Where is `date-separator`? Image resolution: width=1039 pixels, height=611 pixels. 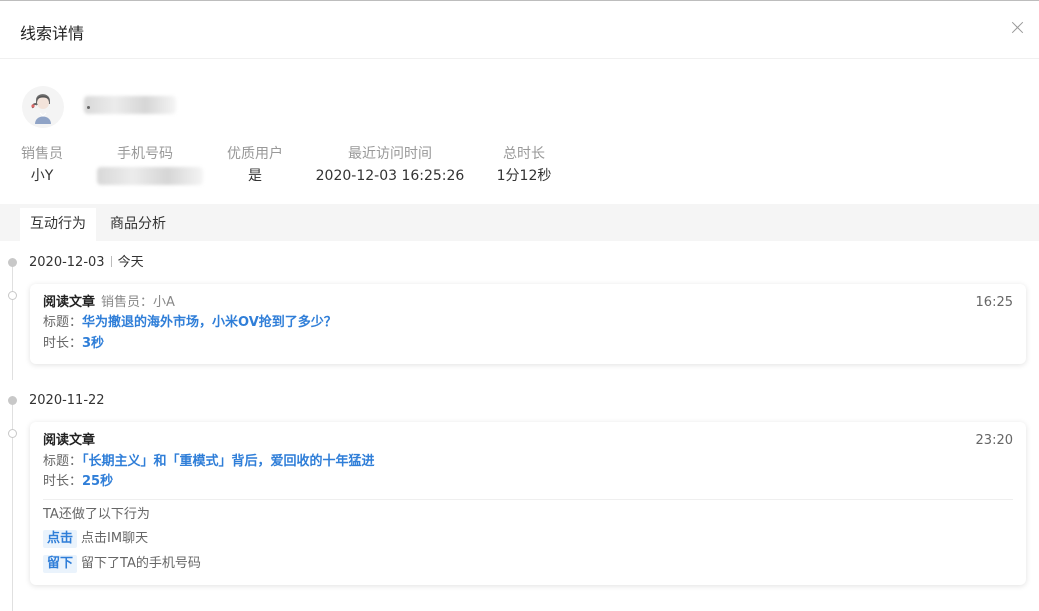 date-separator is located at coordinates (111, 261).